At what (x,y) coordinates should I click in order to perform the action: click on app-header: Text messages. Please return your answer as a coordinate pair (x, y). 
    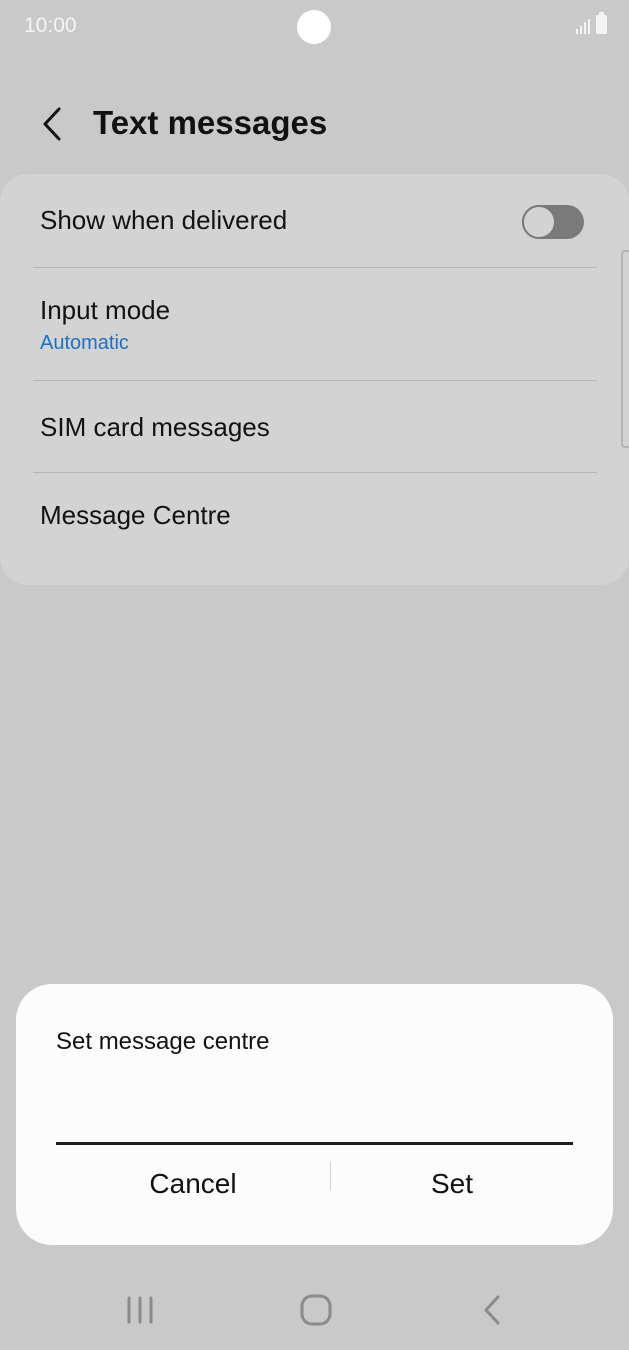
    Looking at the image, I should click on (314, 125).